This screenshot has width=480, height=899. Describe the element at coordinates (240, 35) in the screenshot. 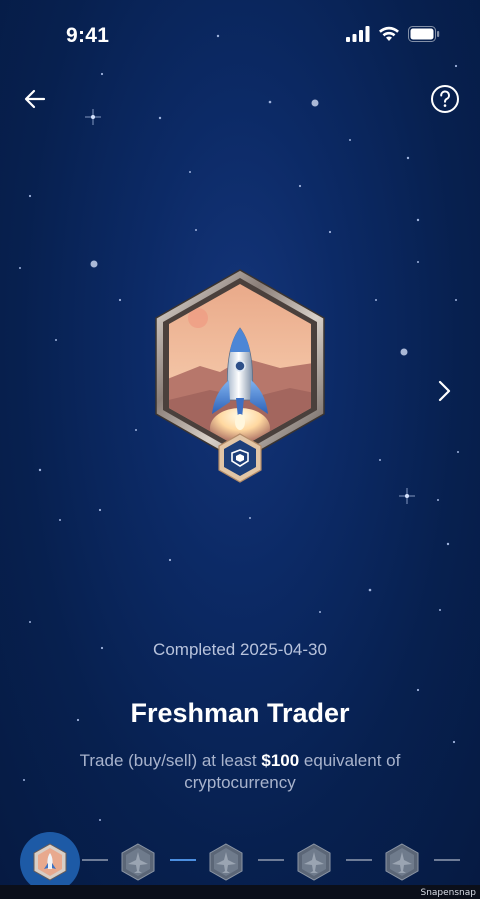

I see `status-bar: 9:41` at that location.